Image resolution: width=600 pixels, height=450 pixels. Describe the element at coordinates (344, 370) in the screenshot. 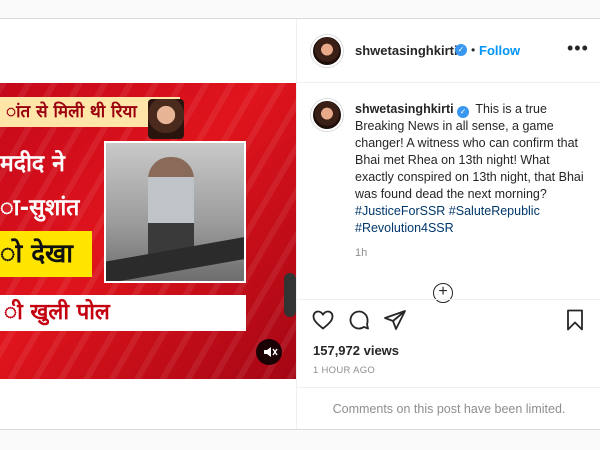

I see `post-timestamp: 1 HOUR AGO` at that location.